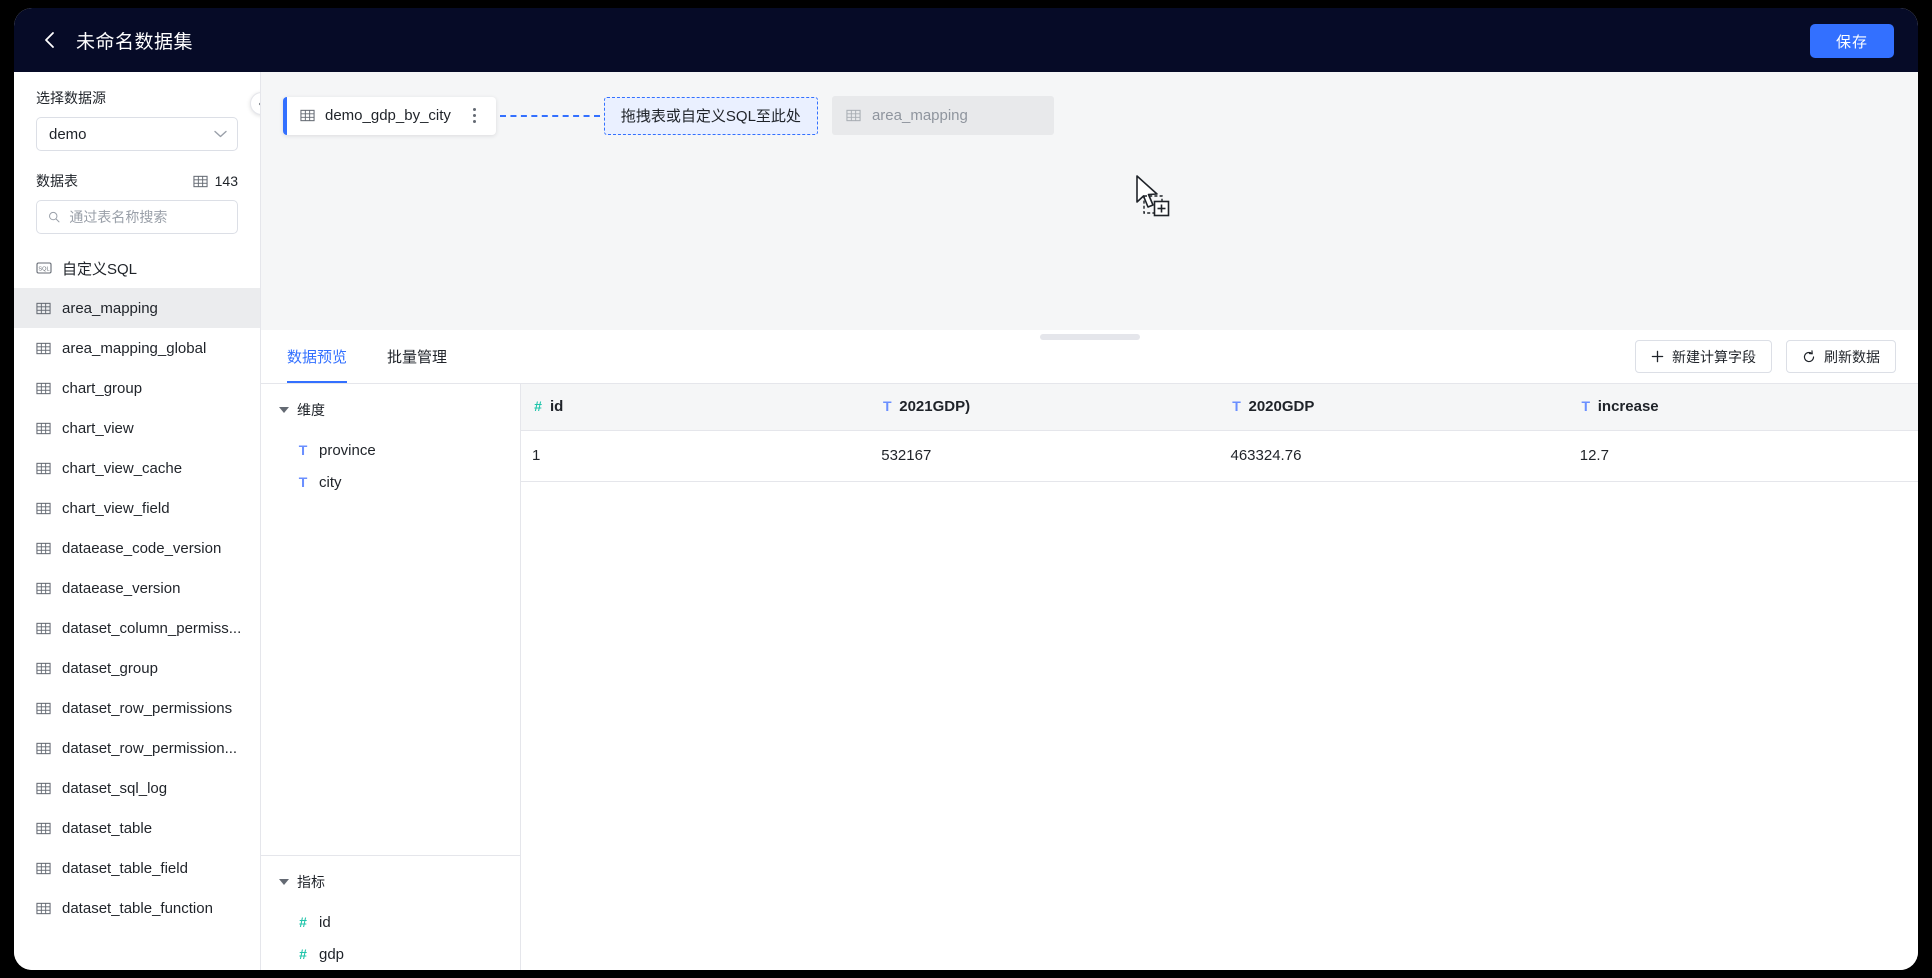  Describe the element at coordinates (137, 348) in the screenshot. I see `sidebar-item-area-mapping-global: area_mapping_global` at that location.